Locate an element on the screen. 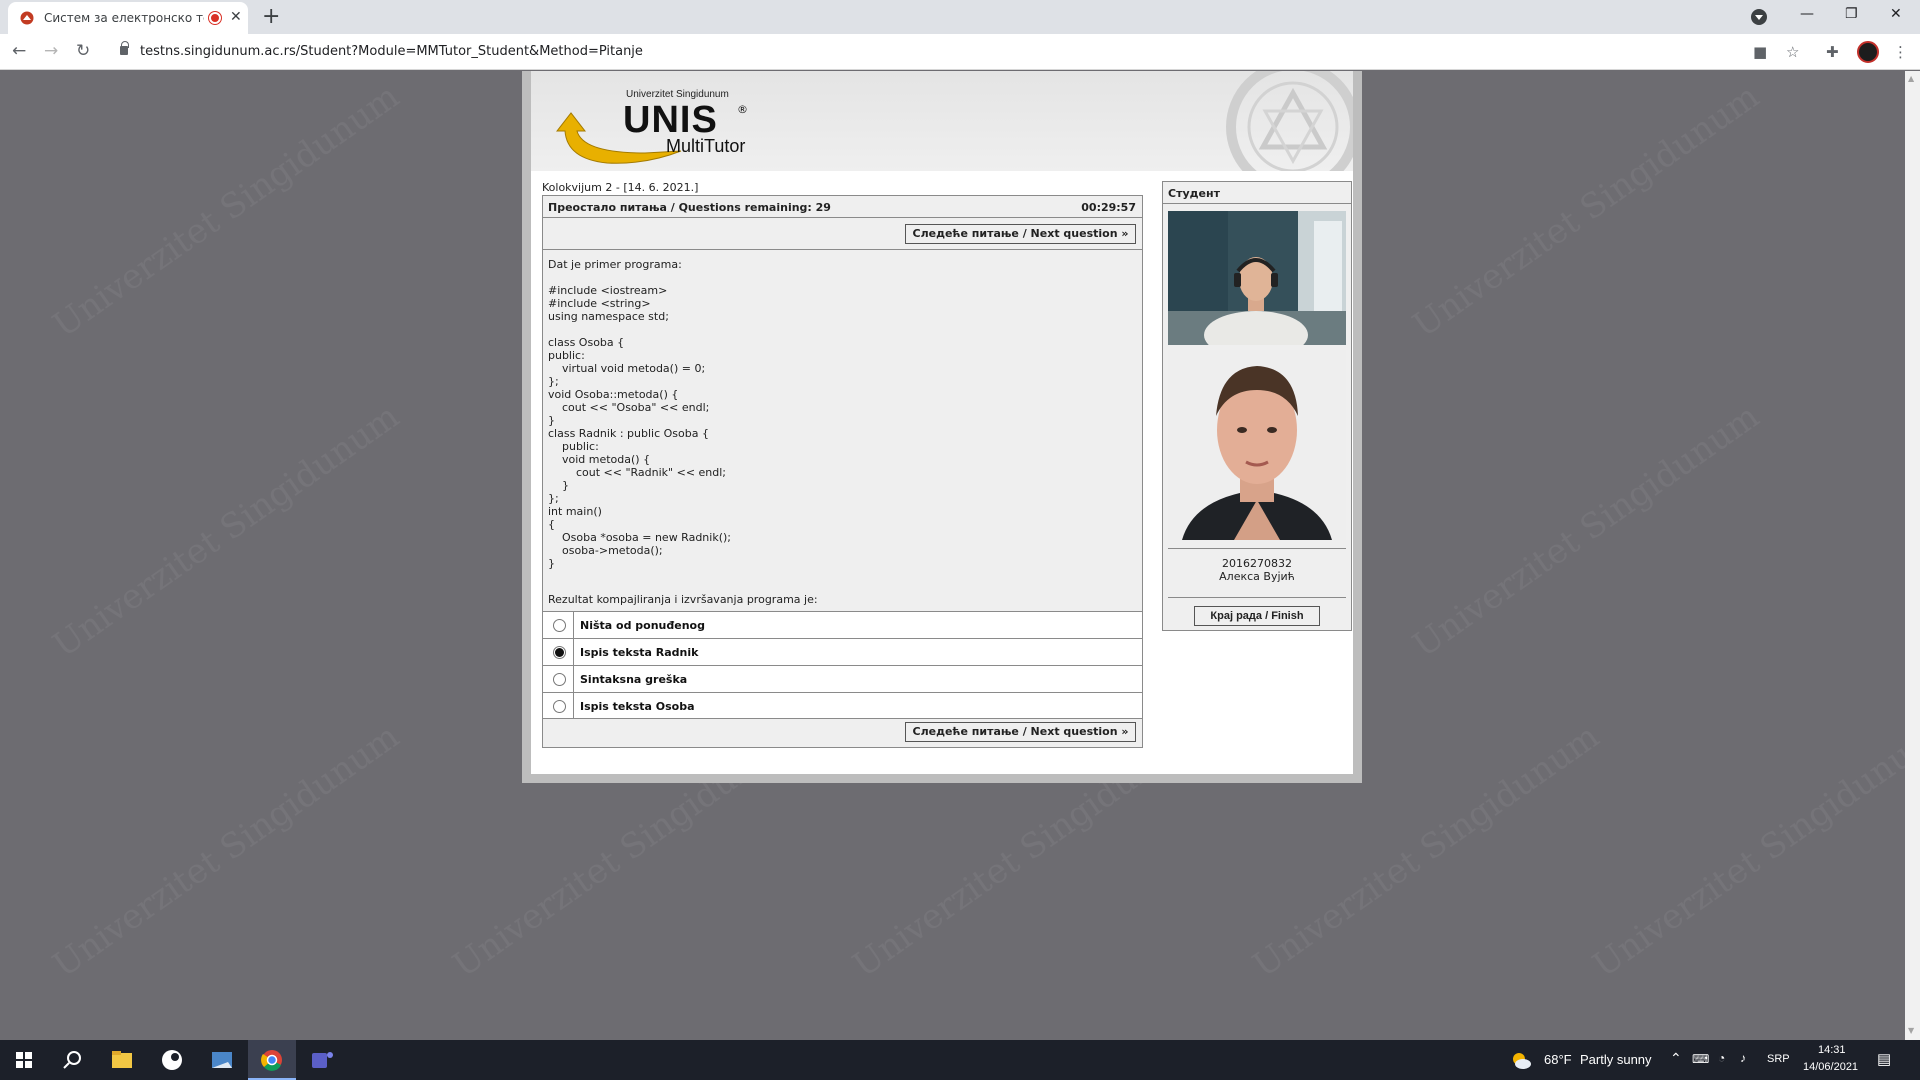  next-question-button-bottom: Следеће питање / Next question » is located at coordinates (1020, 732).